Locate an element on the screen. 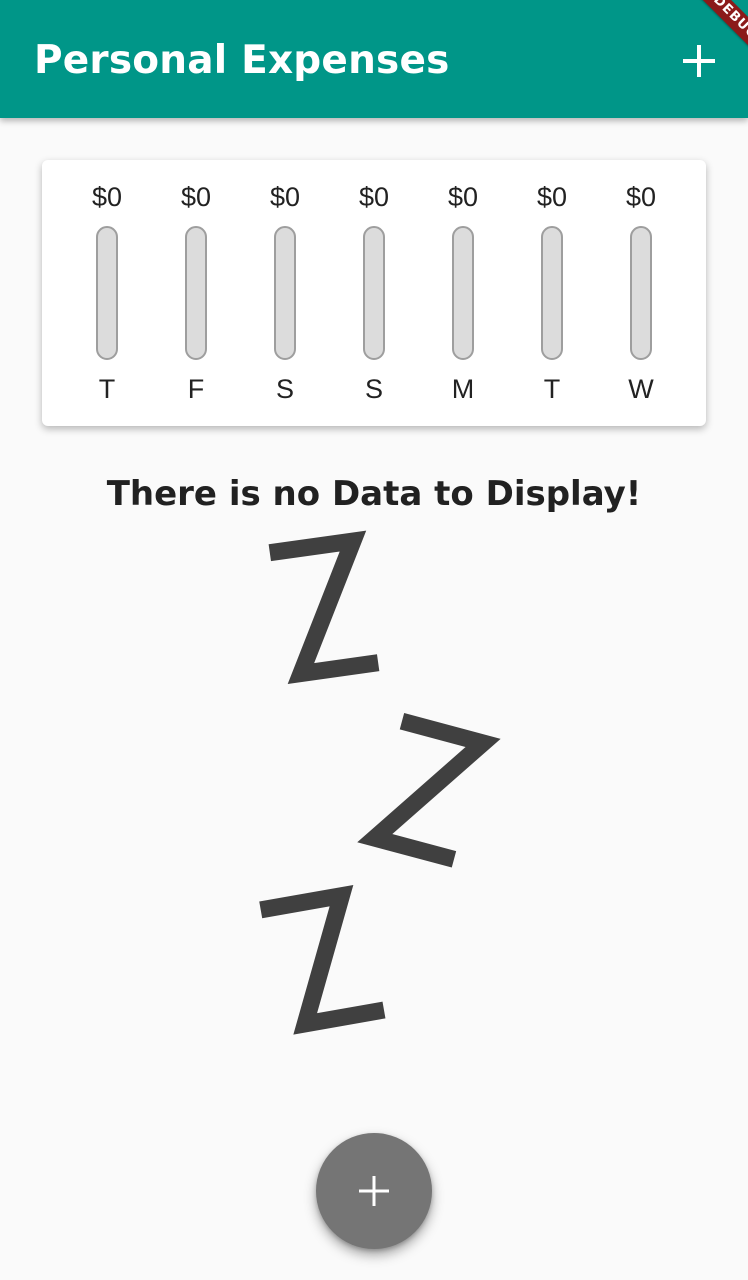 The image size is (748, 1280). app-title: Personal Expenses is located at coordinates (242, 60).